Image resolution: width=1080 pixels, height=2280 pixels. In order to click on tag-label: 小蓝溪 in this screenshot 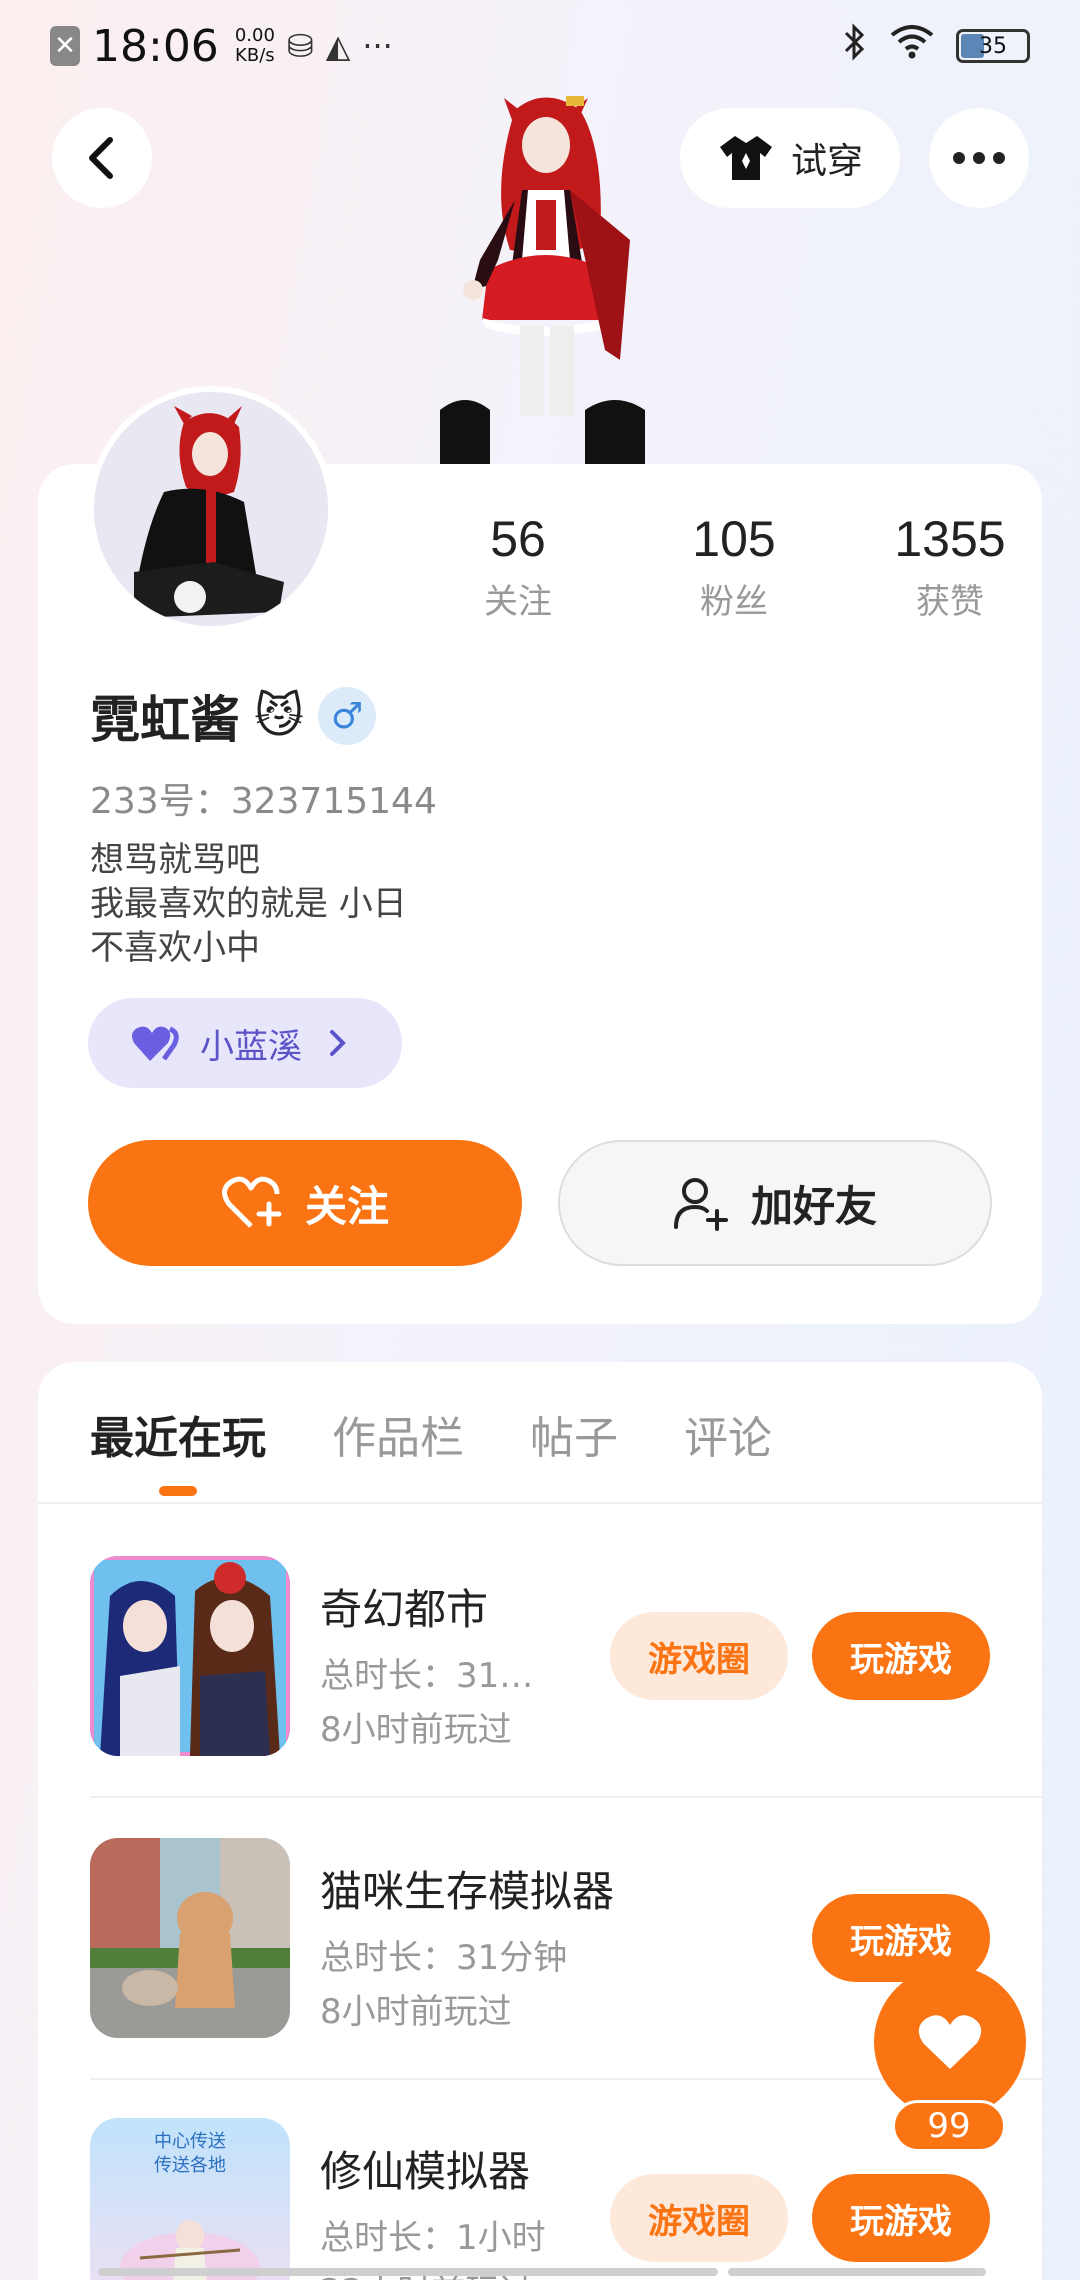, I will do `click(251, 1046)`.